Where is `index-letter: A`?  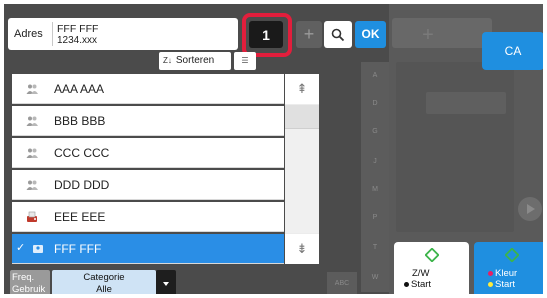
index-letter: A is located at coordinates (375, 75).